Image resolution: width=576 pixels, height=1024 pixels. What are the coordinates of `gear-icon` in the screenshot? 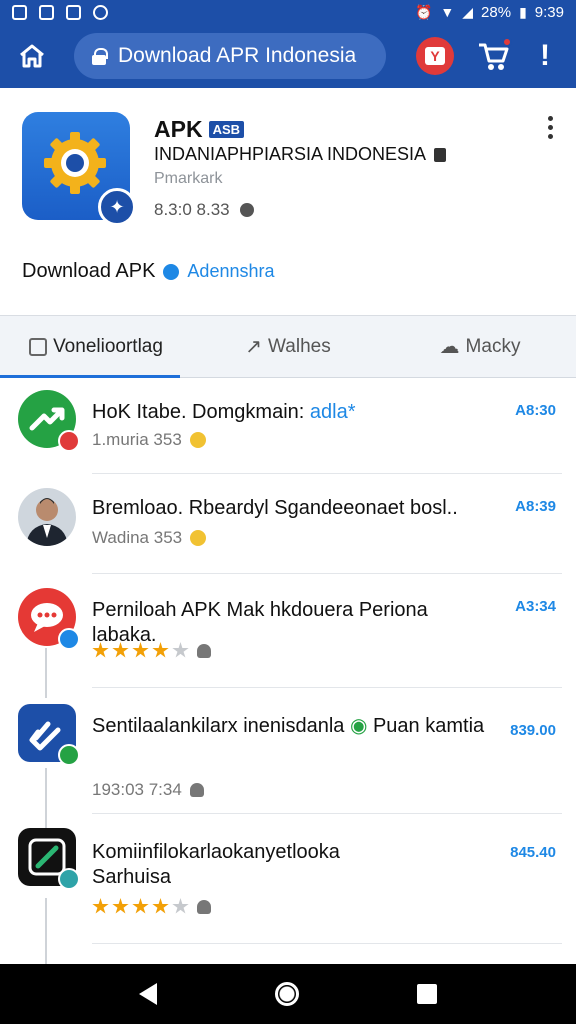 It's located at (75, 163).